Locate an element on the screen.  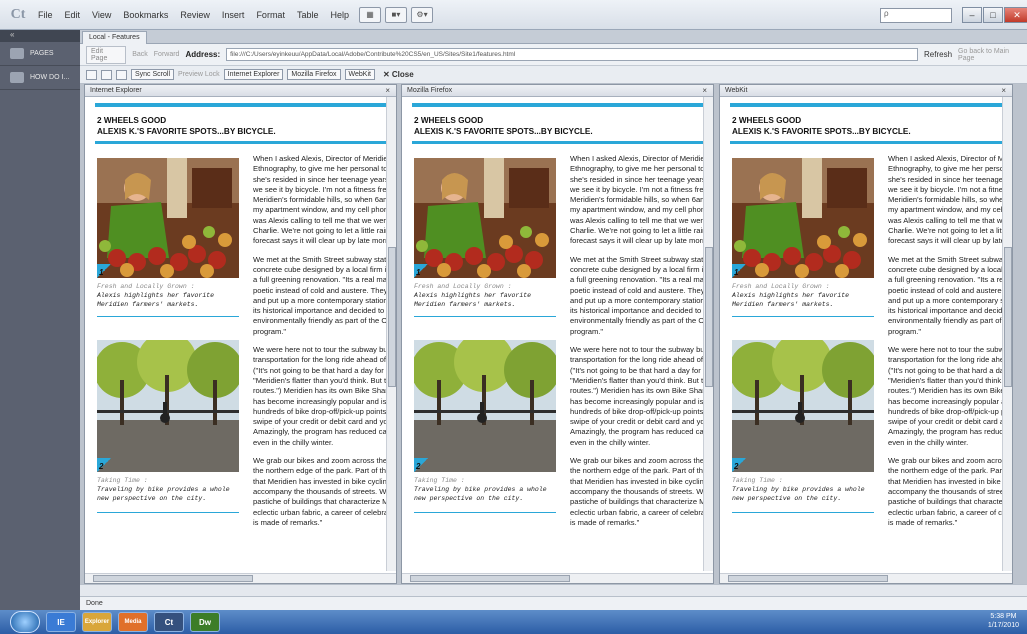
search-icon: ρ is located at coordinates (886, 13).